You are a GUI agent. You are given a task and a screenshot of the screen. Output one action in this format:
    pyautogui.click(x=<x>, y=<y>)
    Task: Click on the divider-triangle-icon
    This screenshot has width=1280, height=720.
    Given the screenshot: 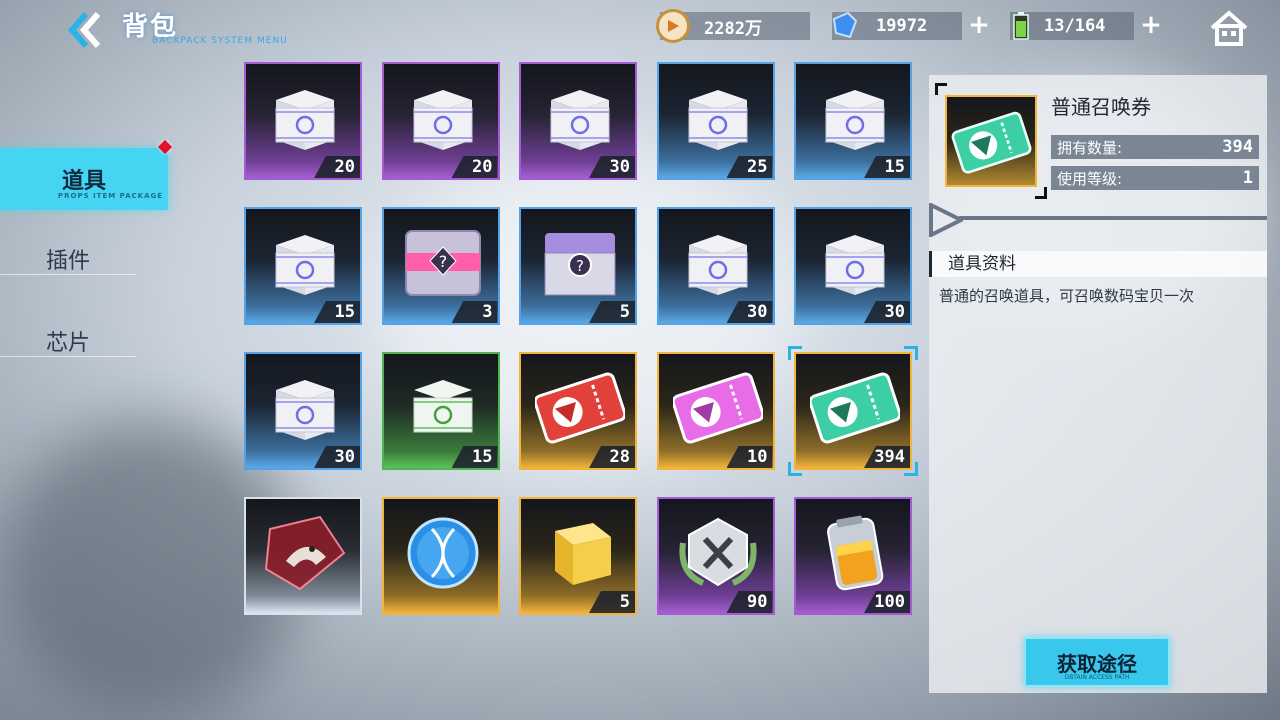 What is the action you would take?
    pyautogui.click(x=946, y=220)
    